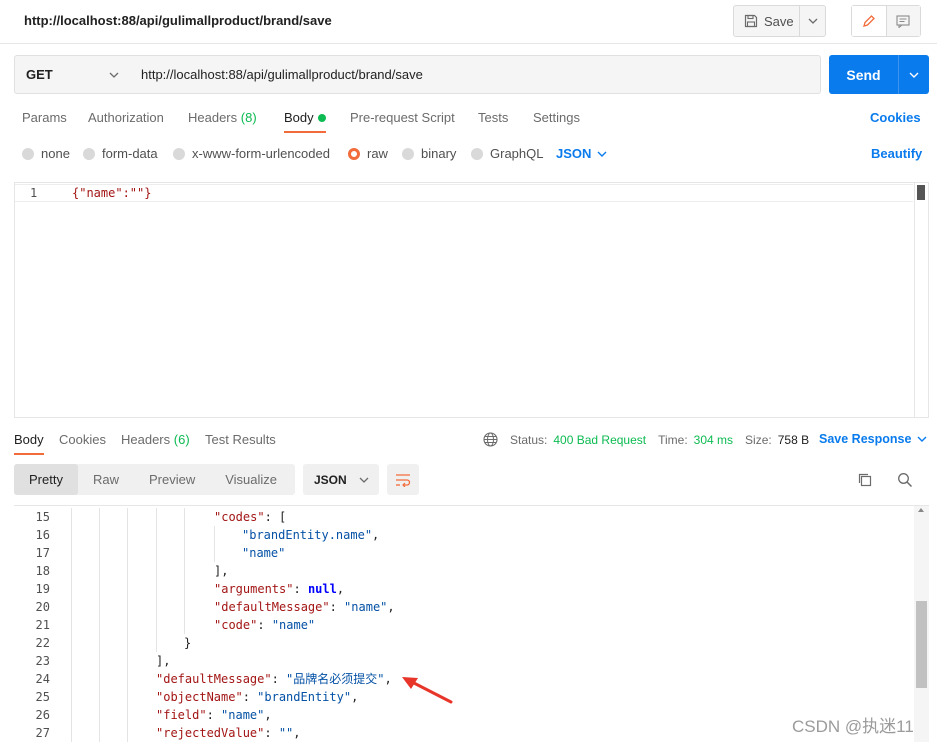  What do you see at coordinates (181, 715) in the screenshot?
I see `json-key: "field"` at bounding box center [181, 715].